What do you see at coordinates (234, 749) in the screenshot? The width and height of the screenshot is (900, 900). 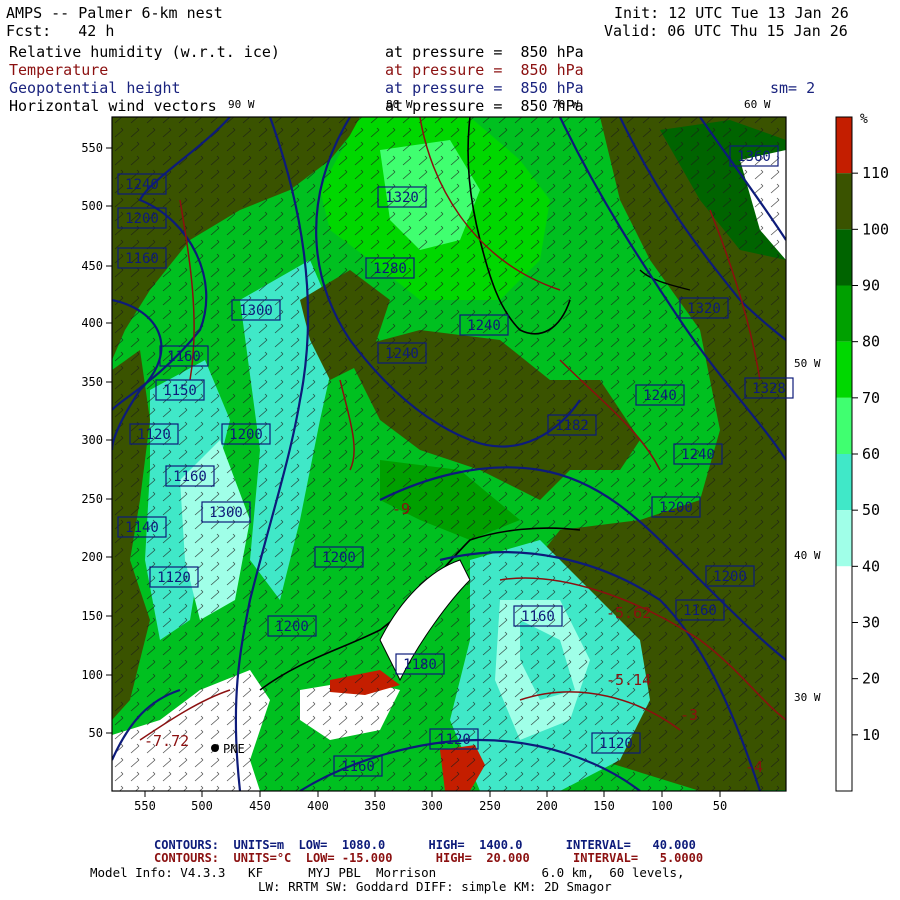 I see `station-label: PNE` at bounding box center [234, 749].